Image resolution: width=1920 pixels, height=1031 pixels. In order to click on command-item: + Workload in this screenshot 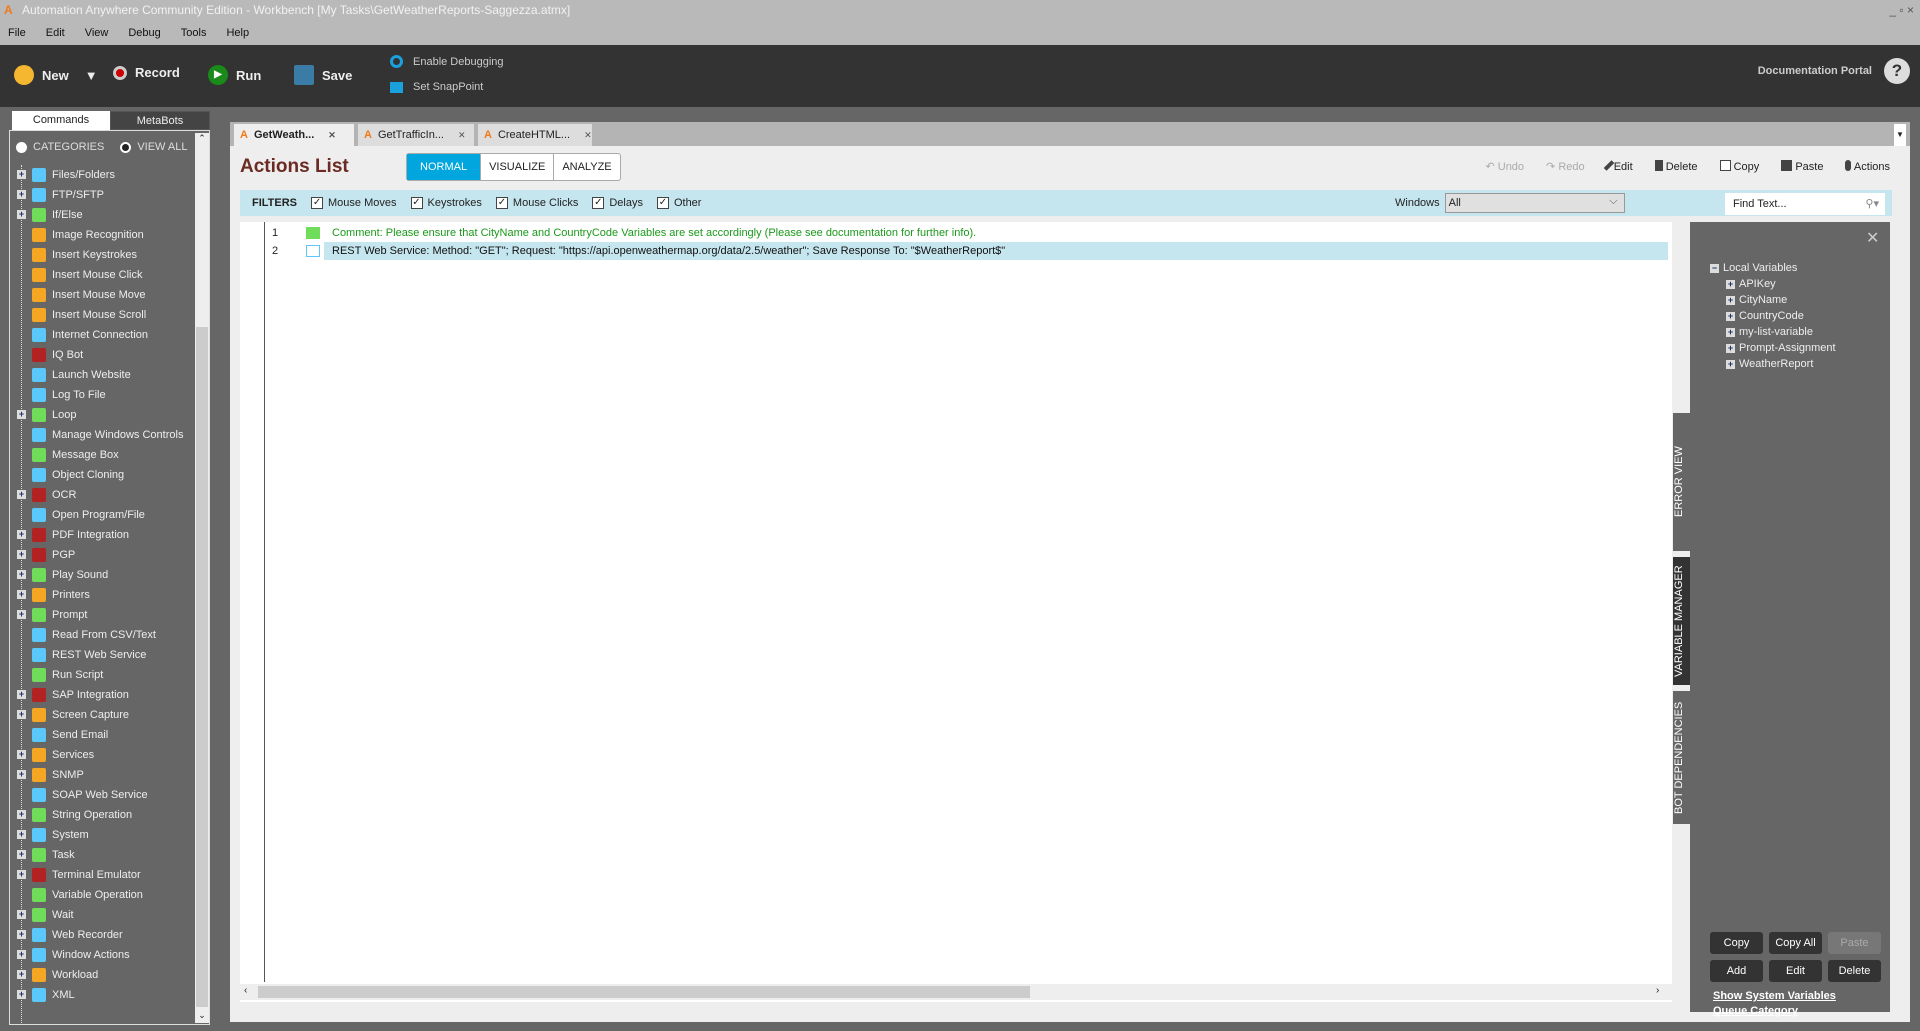, I will do `click(102, 975)`.